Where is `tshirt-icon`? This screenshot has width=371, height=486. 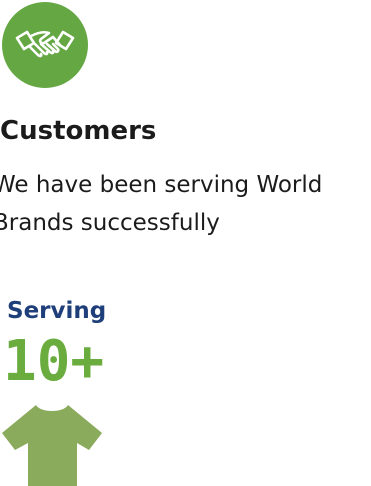 tshirt-icon is located at coordinates (52, 445).